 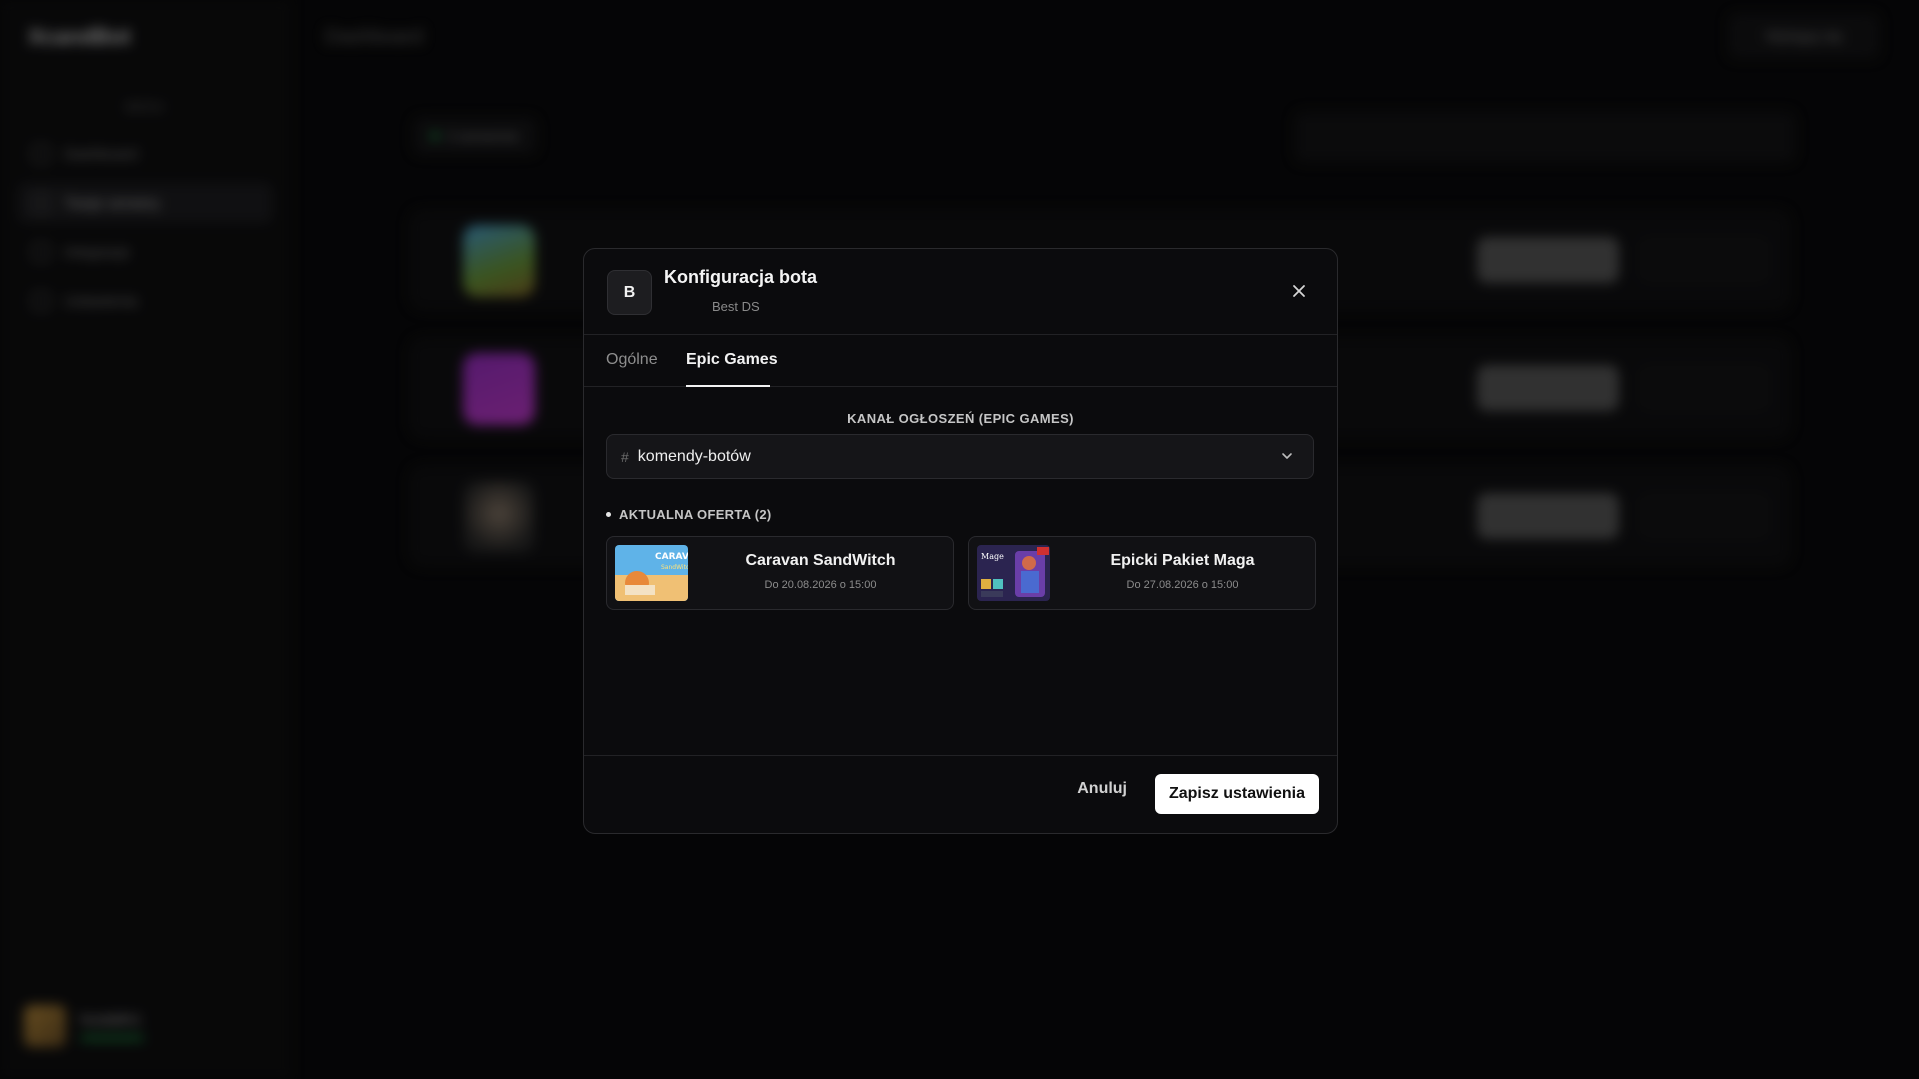 I want to click on svg-text: SandWitch, so click(x=674, y=567).